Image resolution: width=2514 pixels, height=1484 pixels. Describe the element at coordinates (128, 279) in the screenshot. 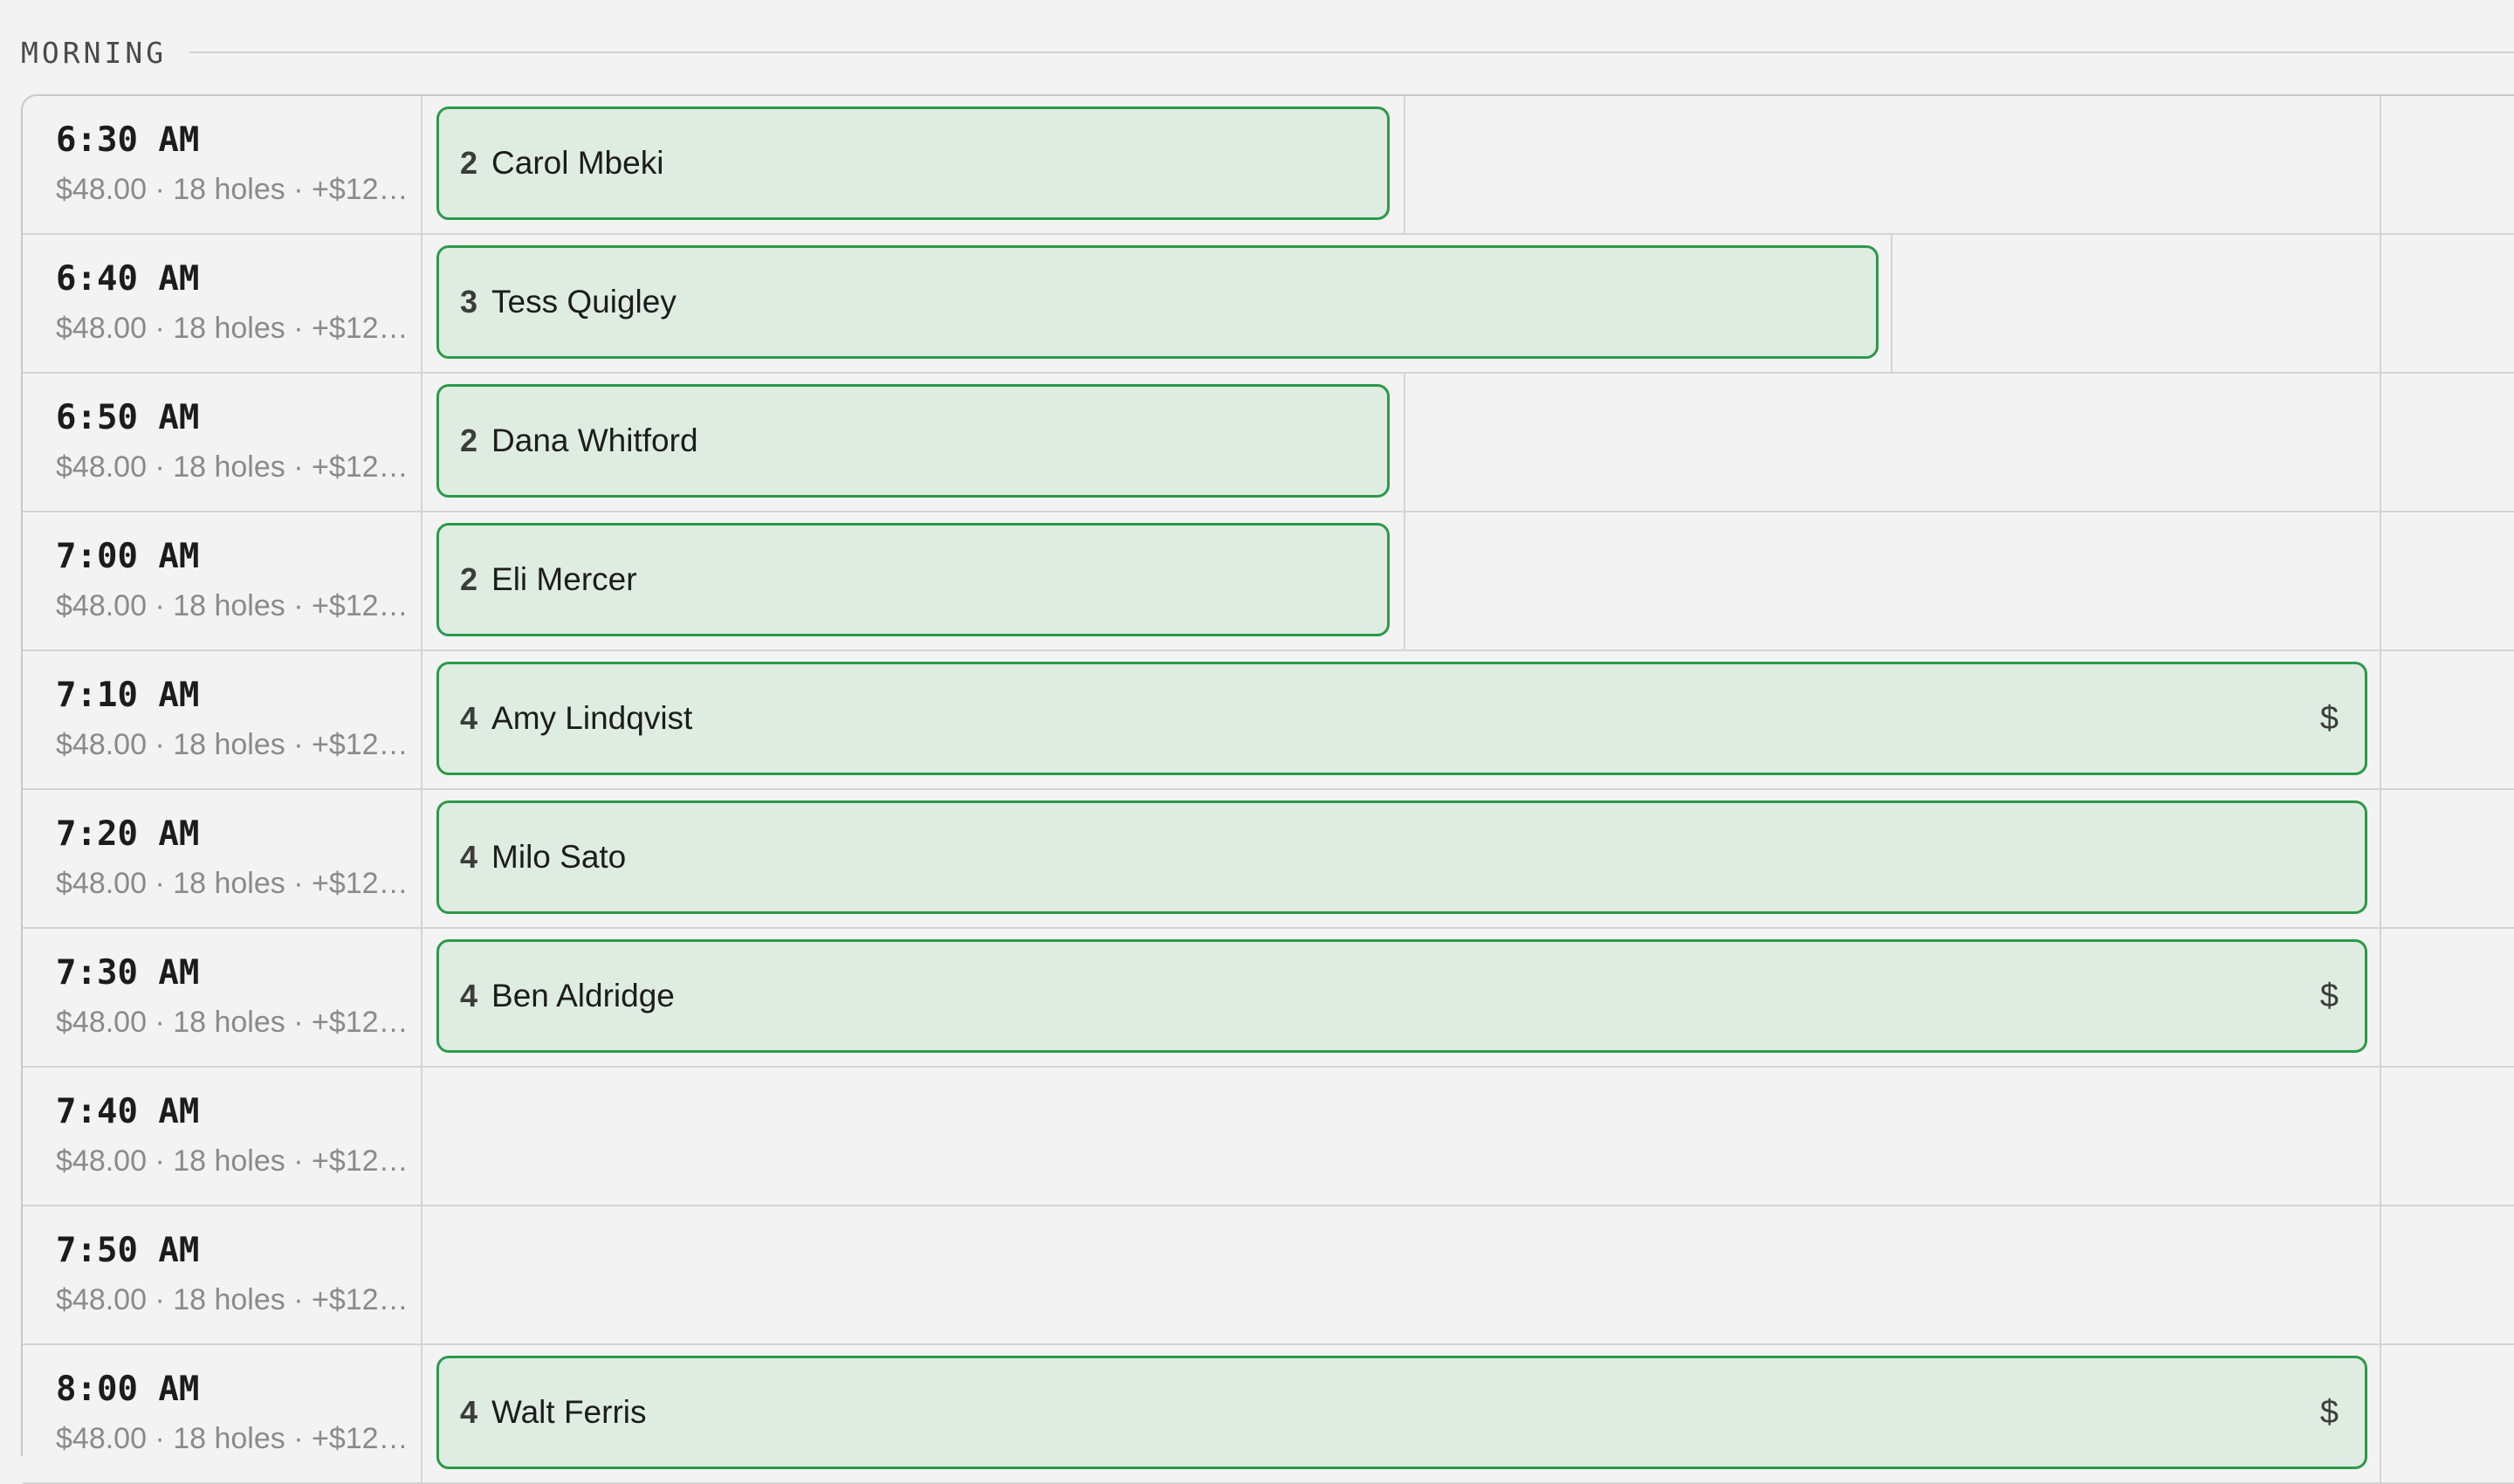

I see `tee-time: 6:40 AM` at that location.